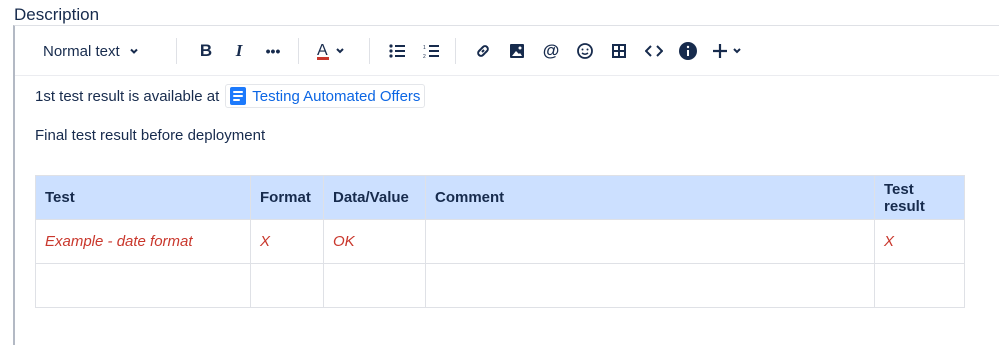 The image size is (999, 345). Describe the element at coordinates (397, 51) in the screenshot. I see `bullet-list-icon` at that location.